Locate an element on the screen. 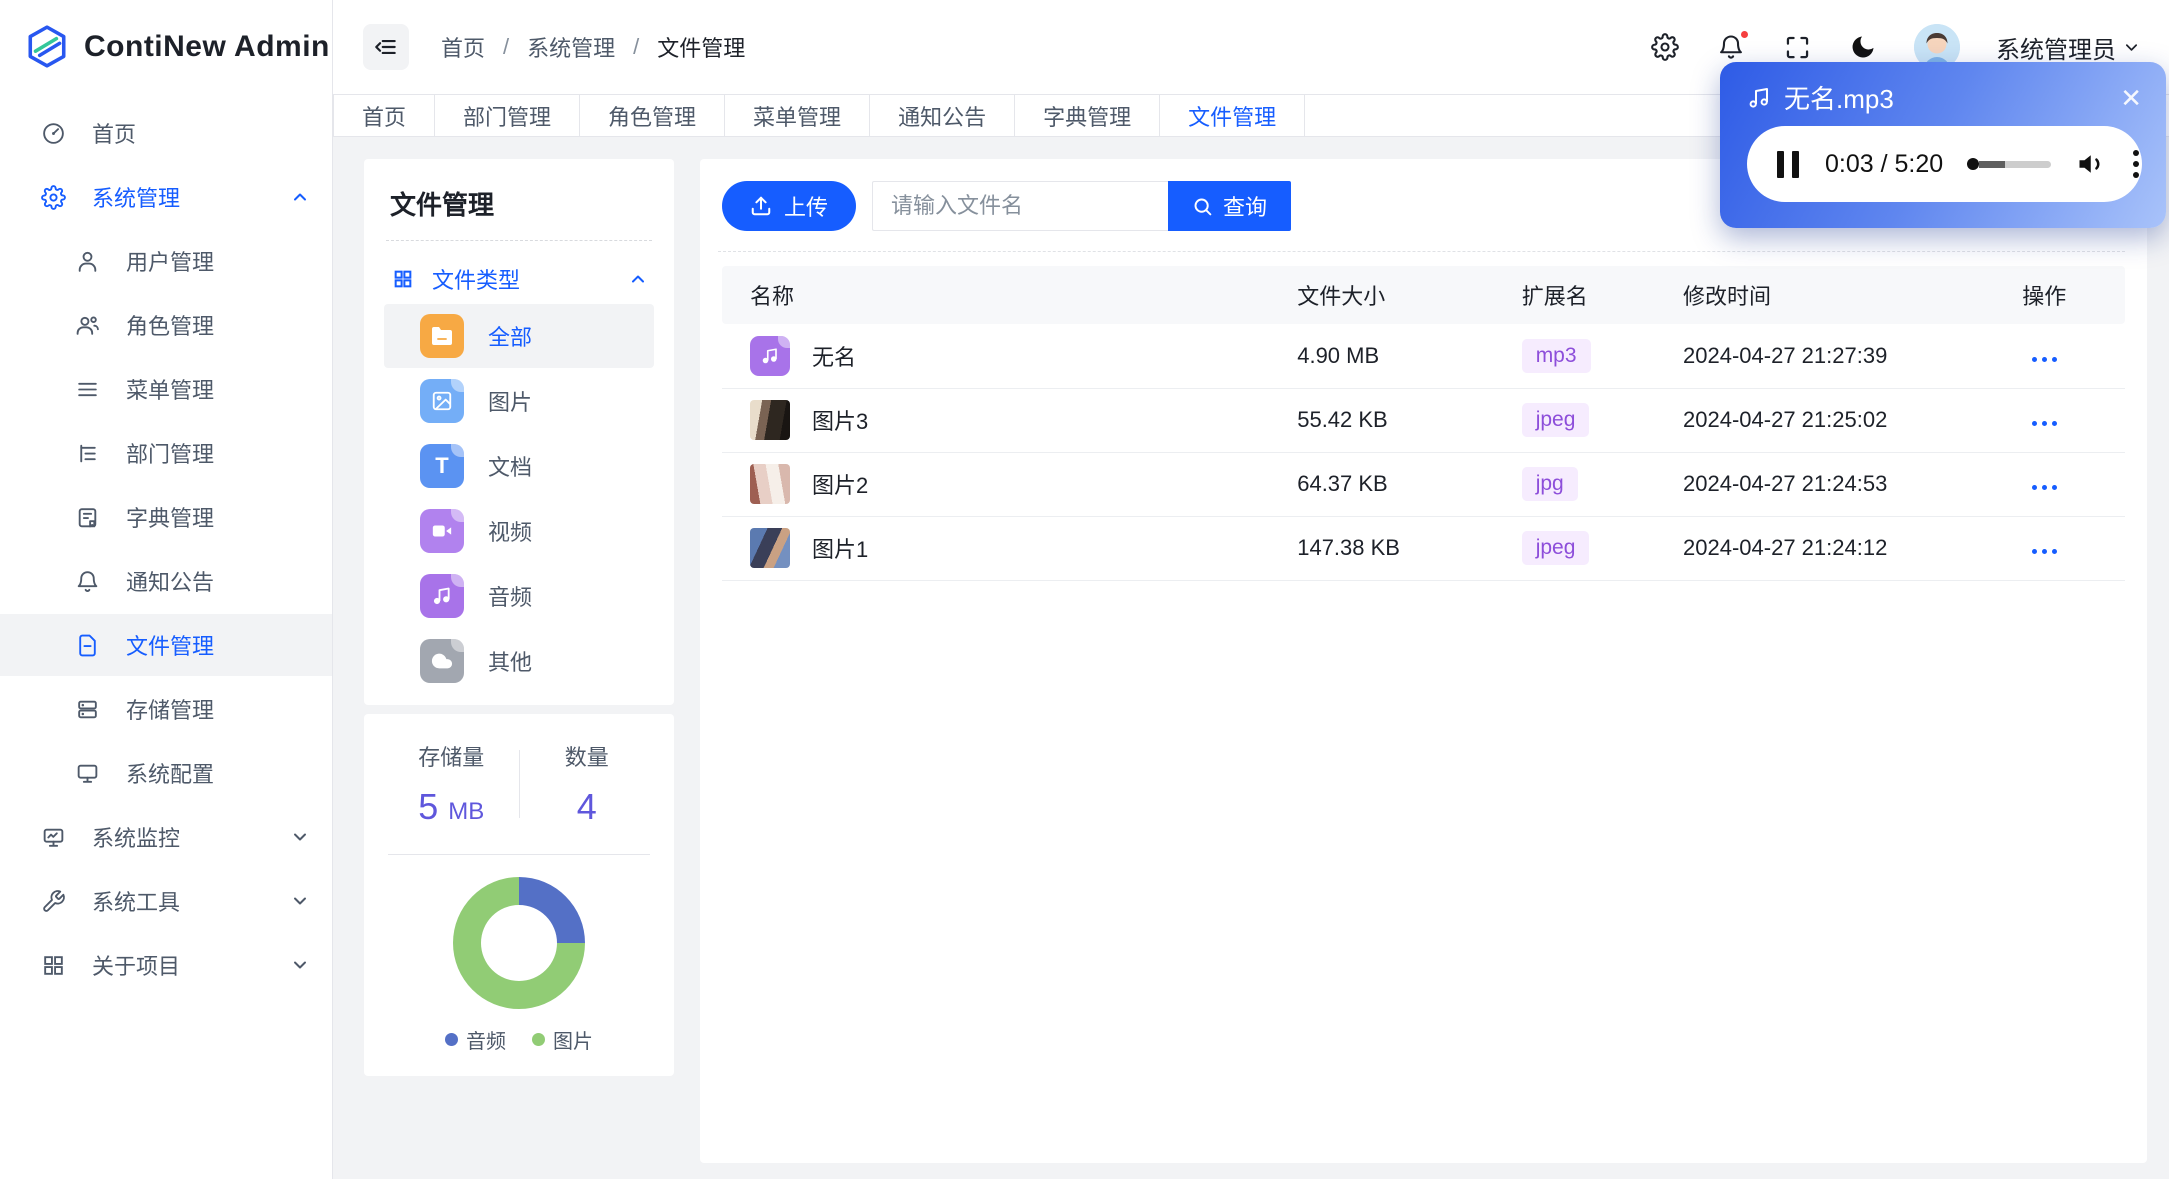  file-size: 55.42 KB is located at coordinates (1409, 420).